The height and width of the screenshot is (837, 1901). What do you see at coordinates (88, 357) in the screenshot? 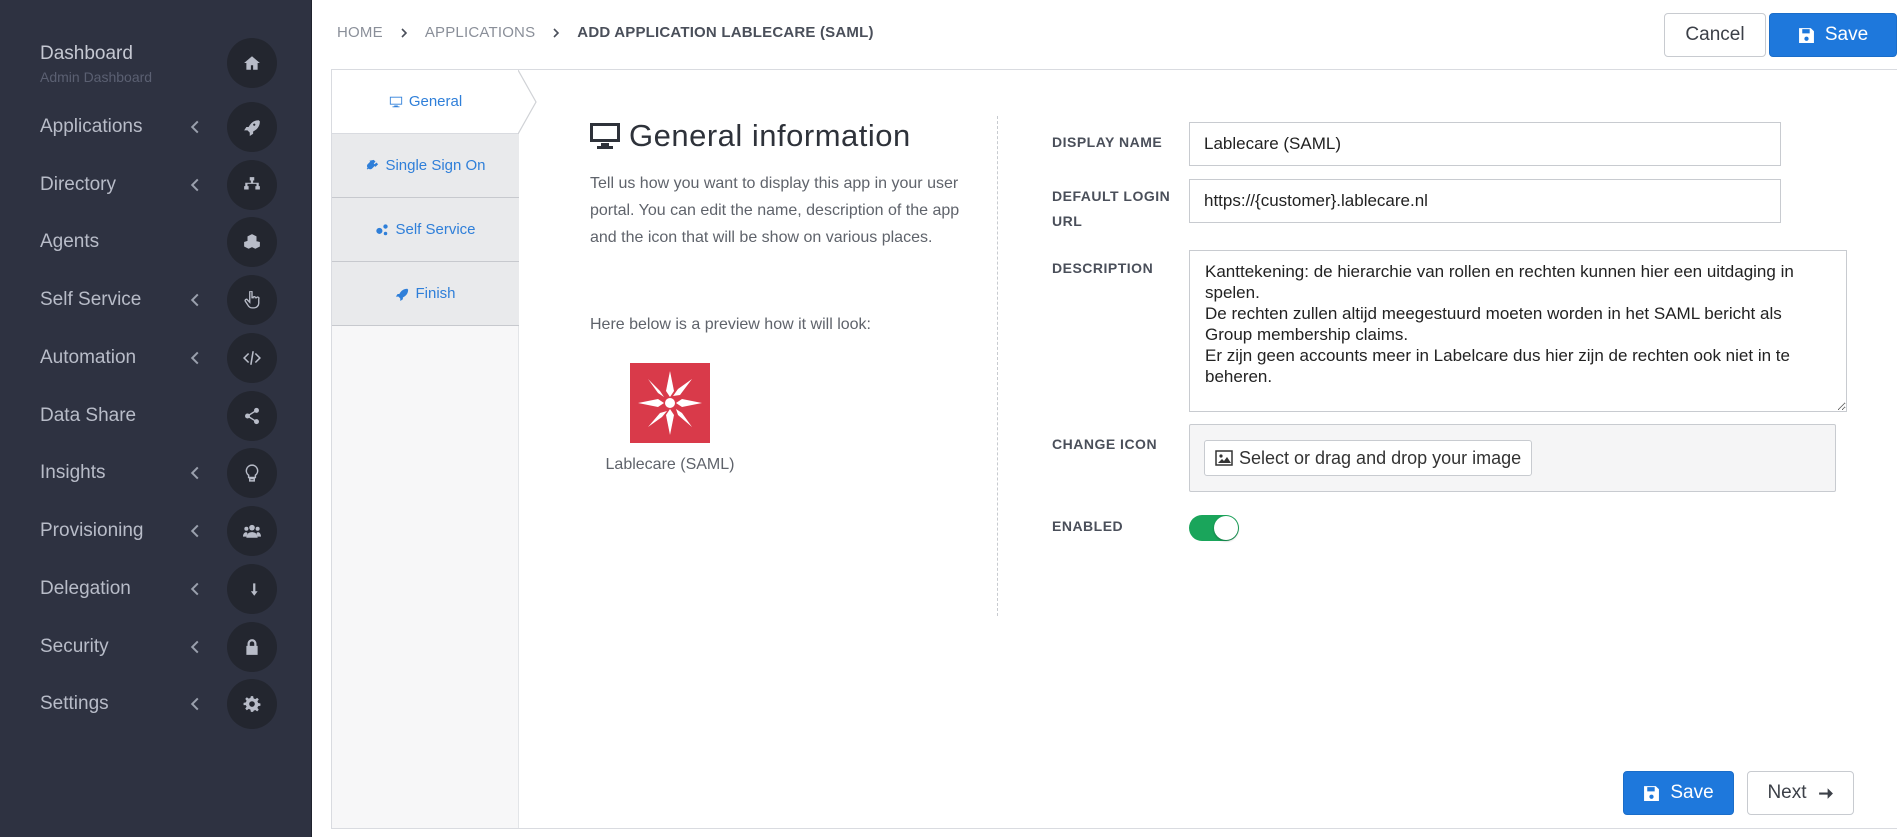
I see `sidebar-item-label: Automation` at bounding box center [88, 357].